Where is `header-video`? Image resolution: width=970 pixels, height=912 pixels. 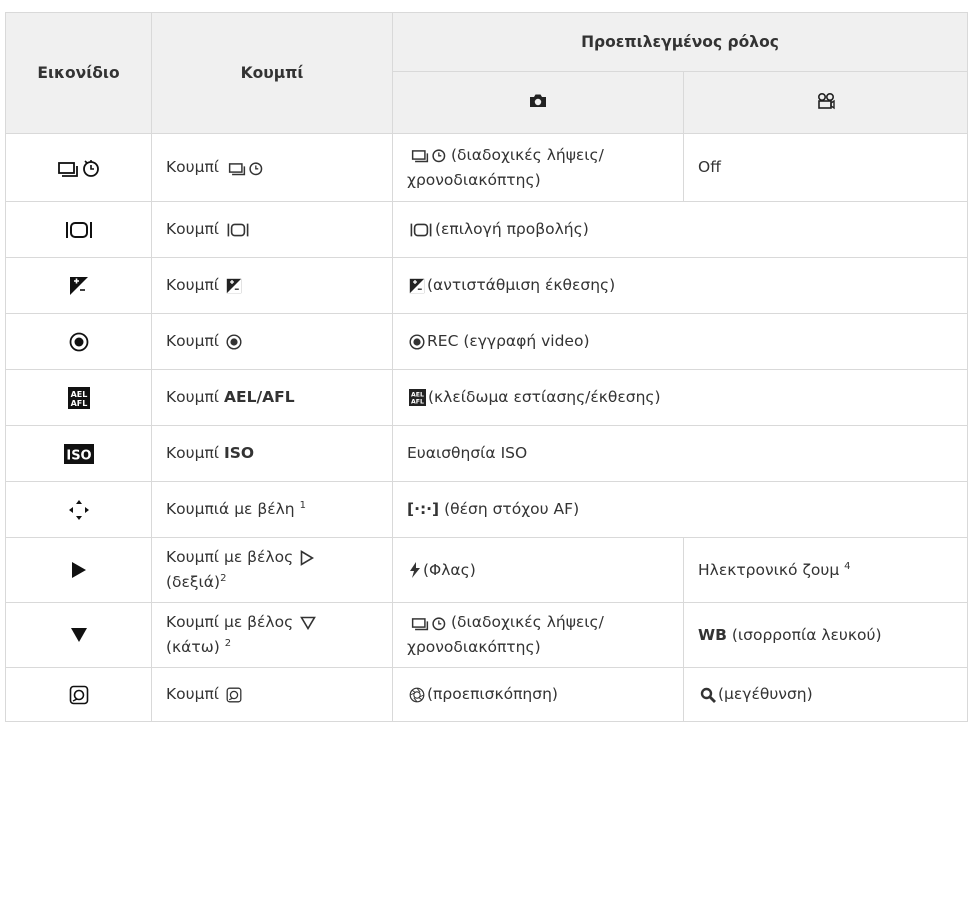 header-video is located at coordinates (825, 102).